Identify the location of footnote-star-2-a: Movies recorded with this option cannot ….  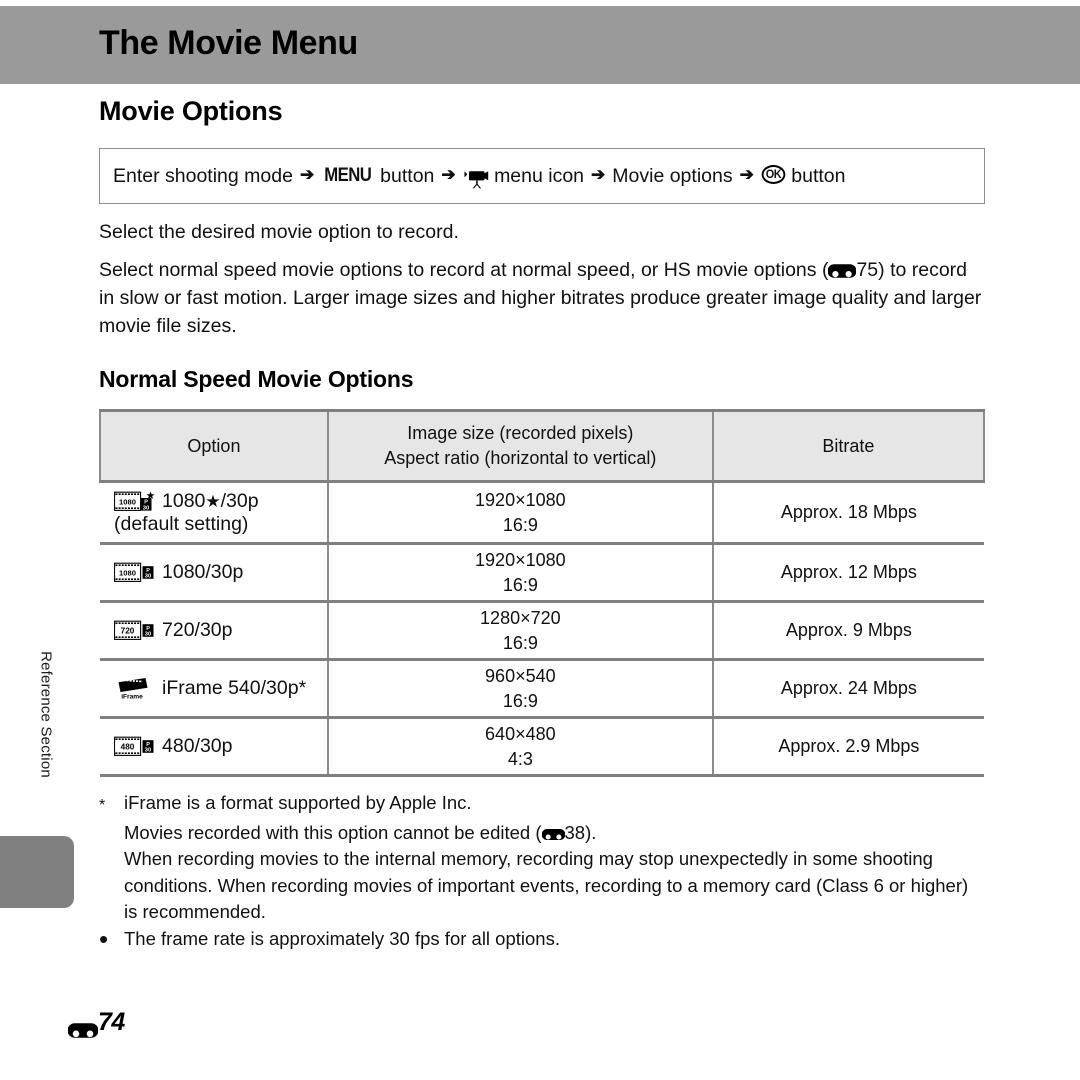
(333, 832).